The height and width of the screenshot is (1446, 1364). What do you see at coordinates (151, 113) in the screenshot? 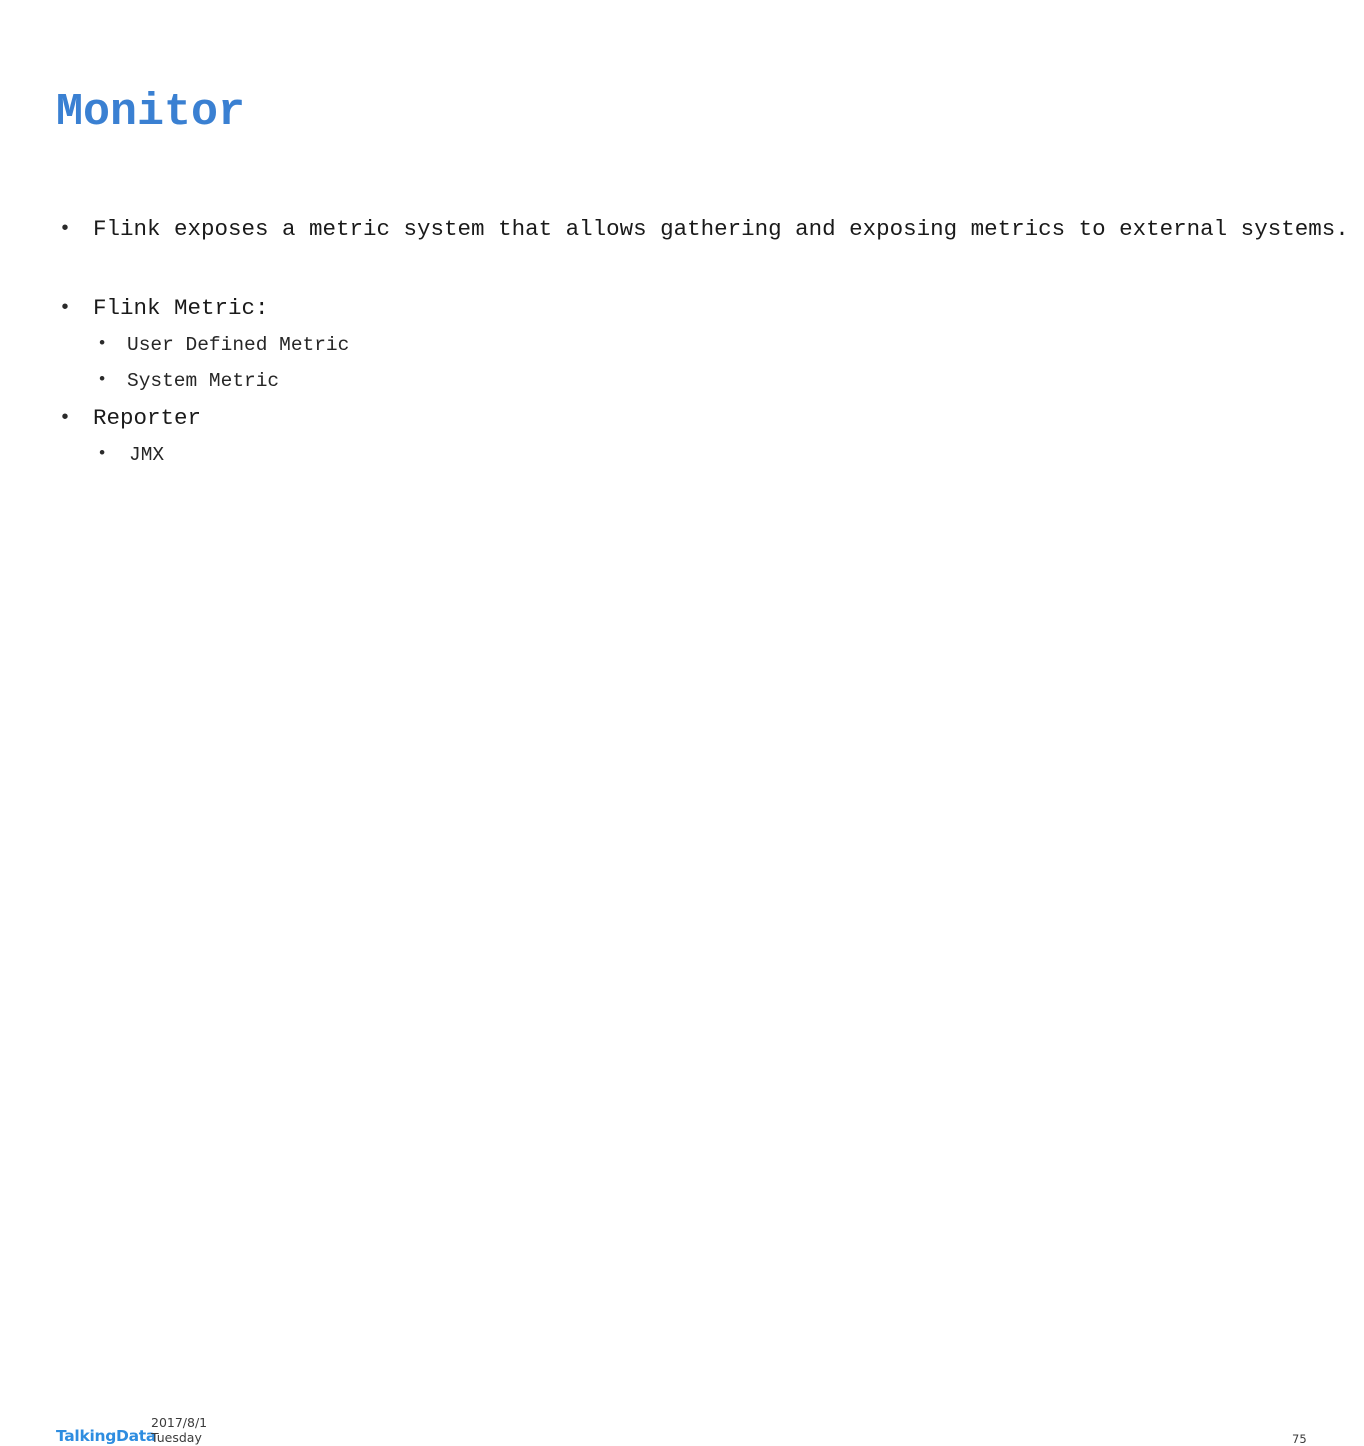
I see `page-title: Monitor` at bounding box center [151, 113].